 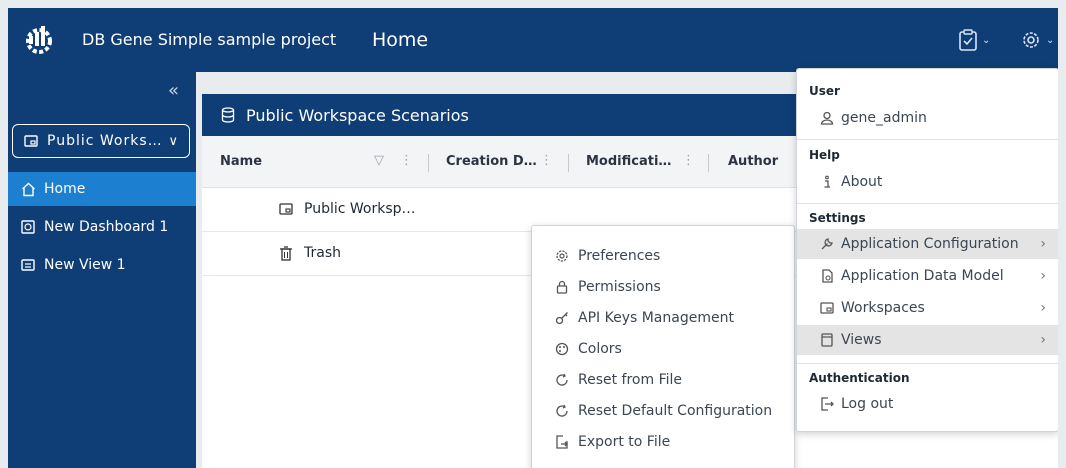 I want to click on sidebar-item-new-dashboard-1: New Dashboard 1, so click(x=102, y=227).